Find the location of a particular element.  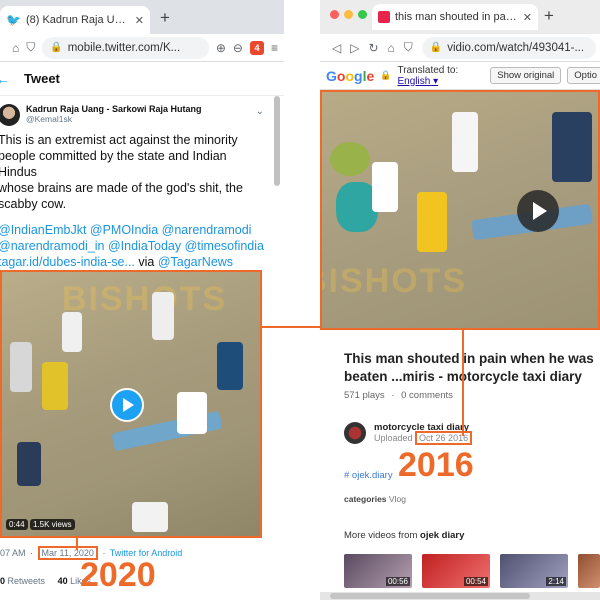

channel-avatar is located at coordinates (355, 433).